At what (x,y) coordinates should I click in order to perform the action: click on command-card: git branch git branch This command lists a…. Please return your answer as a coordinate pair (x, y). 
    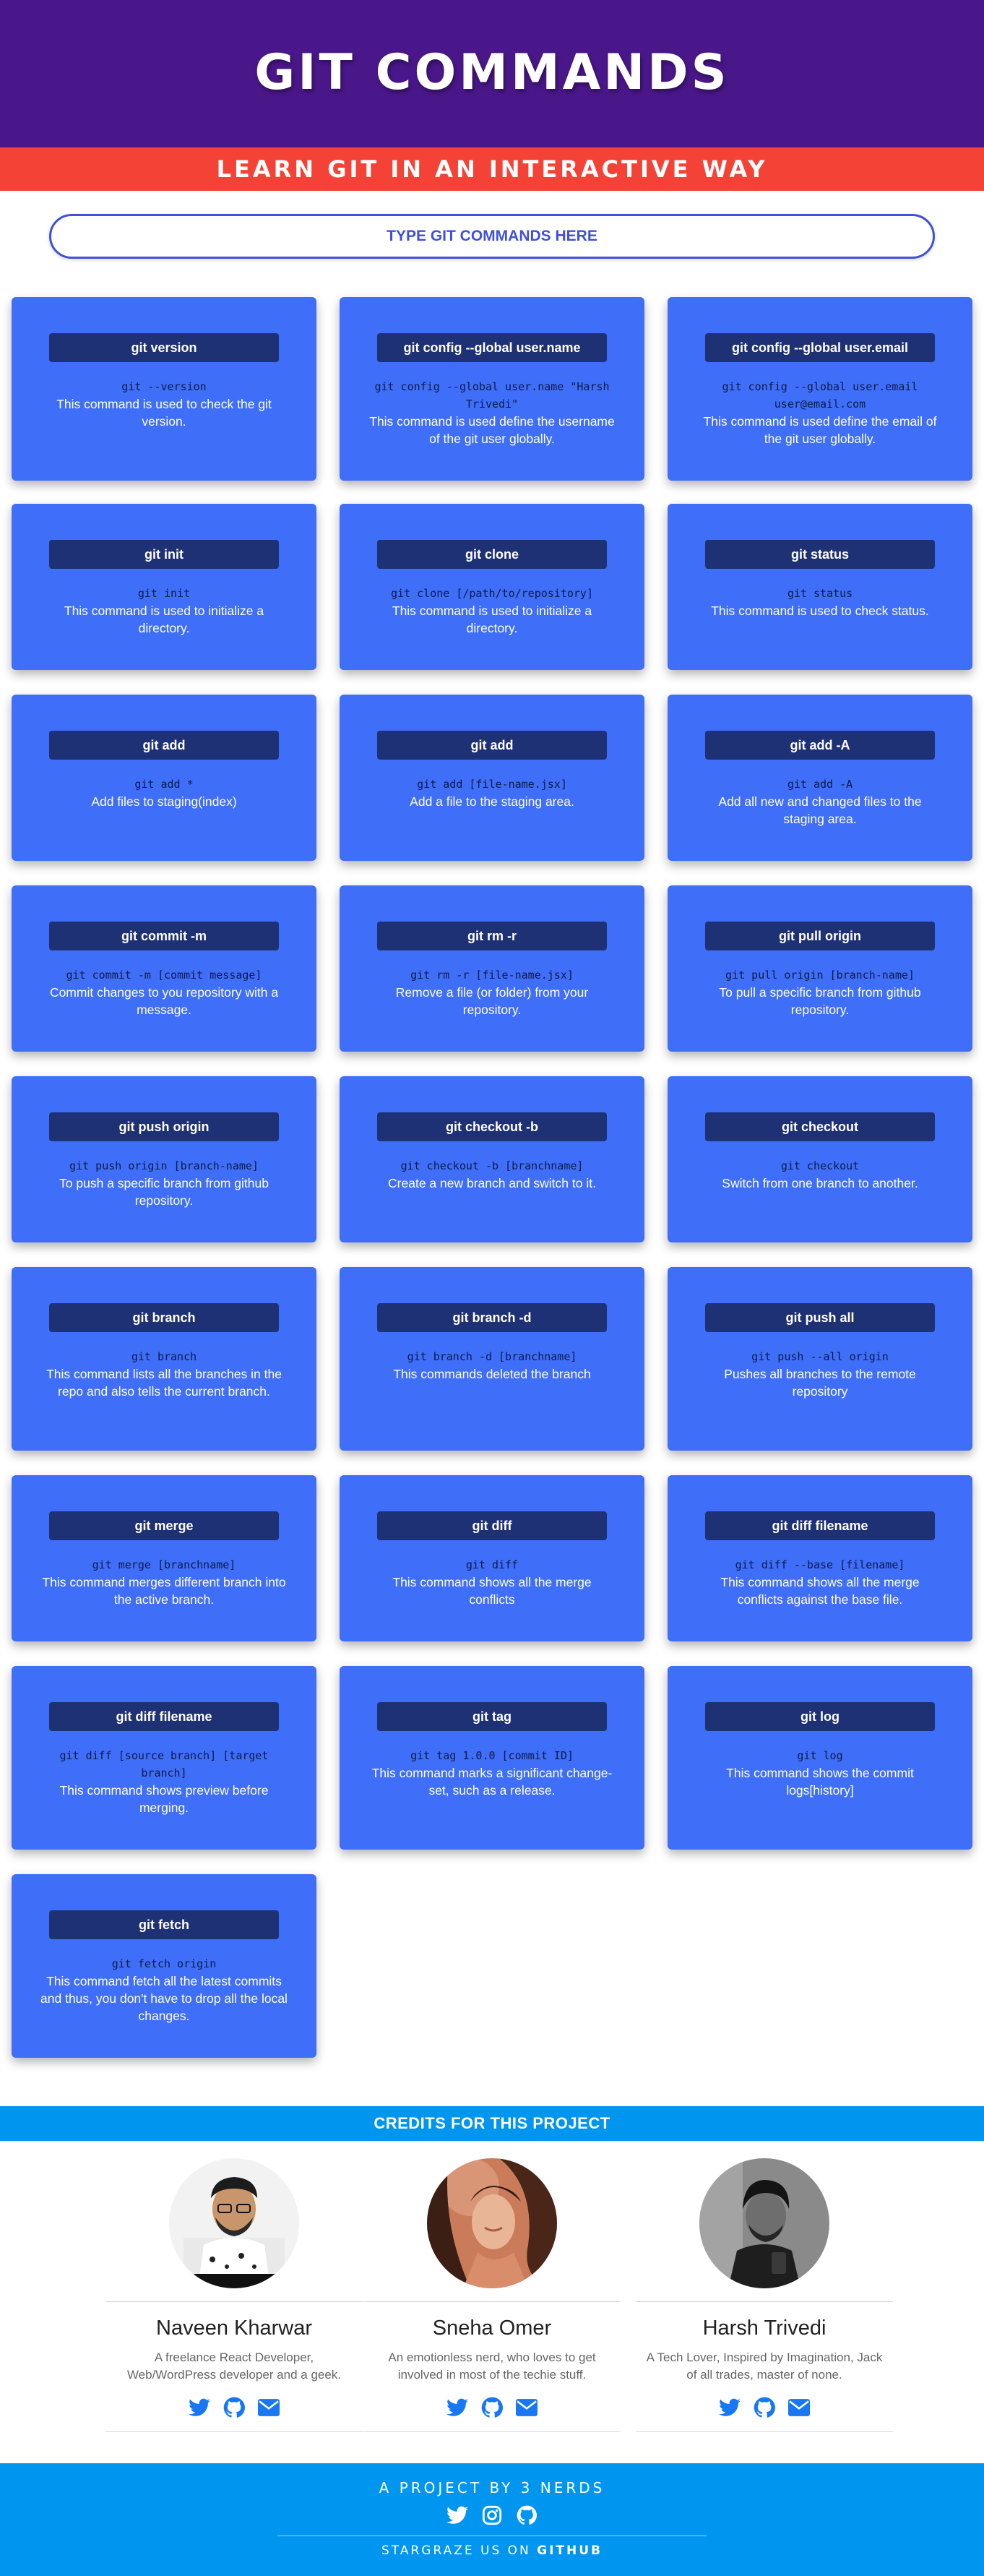
    Looking at the image, I should click on (164, 1359).